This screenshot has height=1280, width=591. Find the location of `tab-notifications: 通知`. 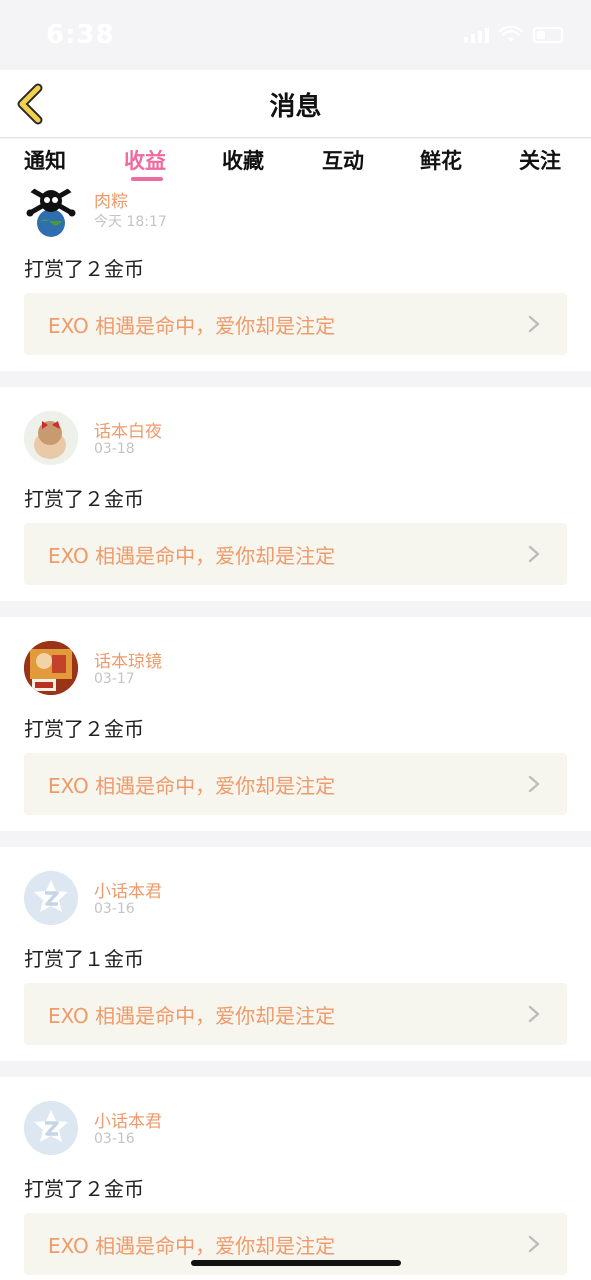

tab-notifications: 通知 is located at coordinates (45, 160).